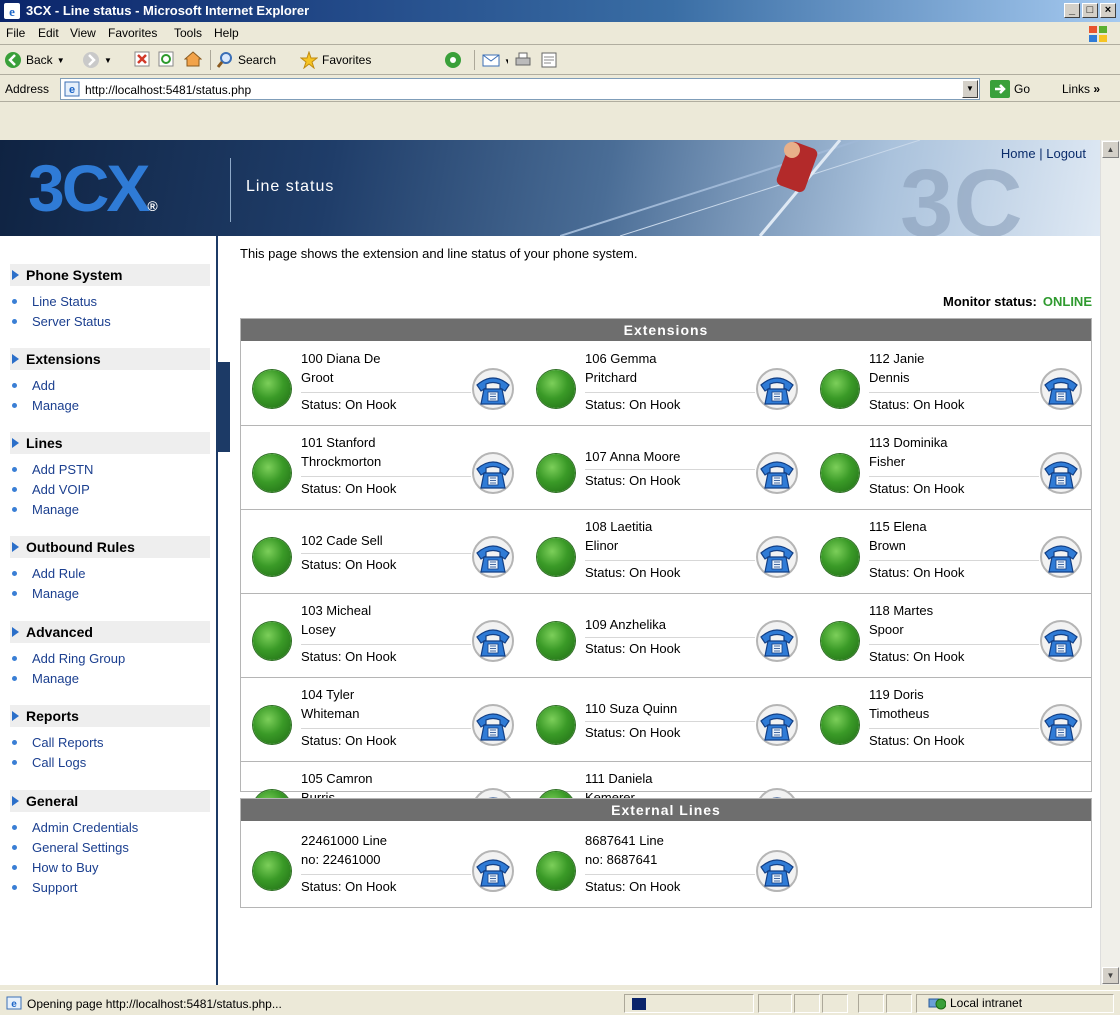 The height and width of the screenshot is (1015, 1120). What do you see at coordinates (110, 359) in the screenshot?
I see `sidebar-section-extensions: Extensions` at bounding box center [110, 359].